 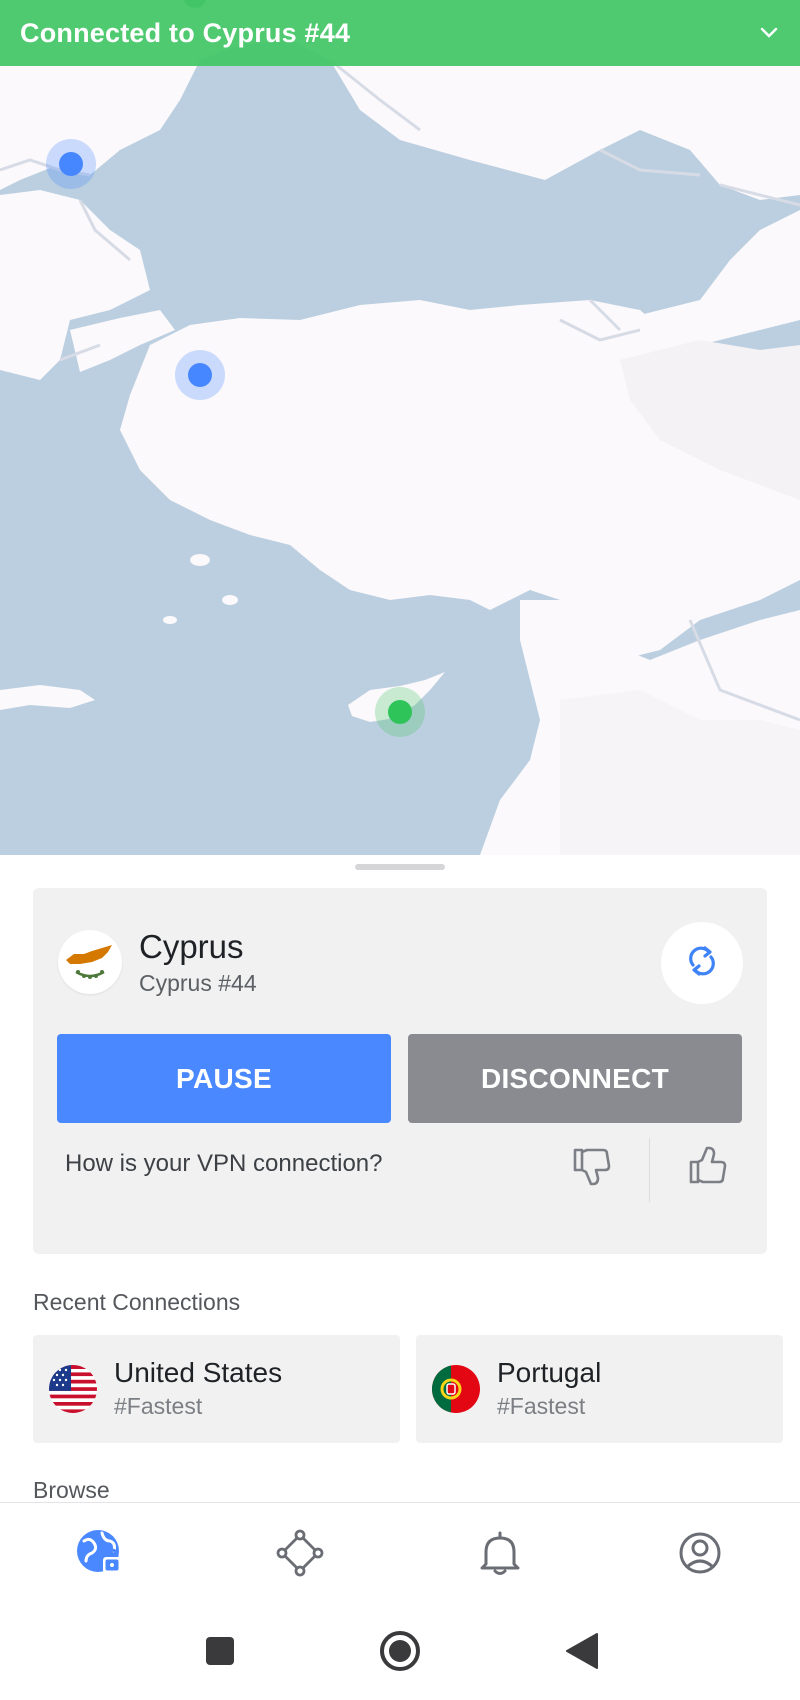 What do you see at coordinates (216, 1389) in the screenshot?
I see `recent-connection-item: United States #Fastest` at bounding box center [216, 1389].